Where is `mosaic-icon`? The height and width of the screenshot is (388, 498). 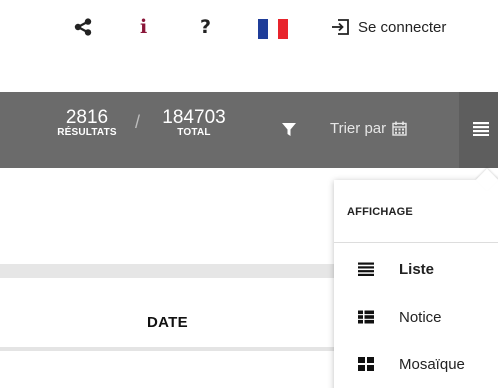
mosaic-icon is located at coordinates (366, 364).